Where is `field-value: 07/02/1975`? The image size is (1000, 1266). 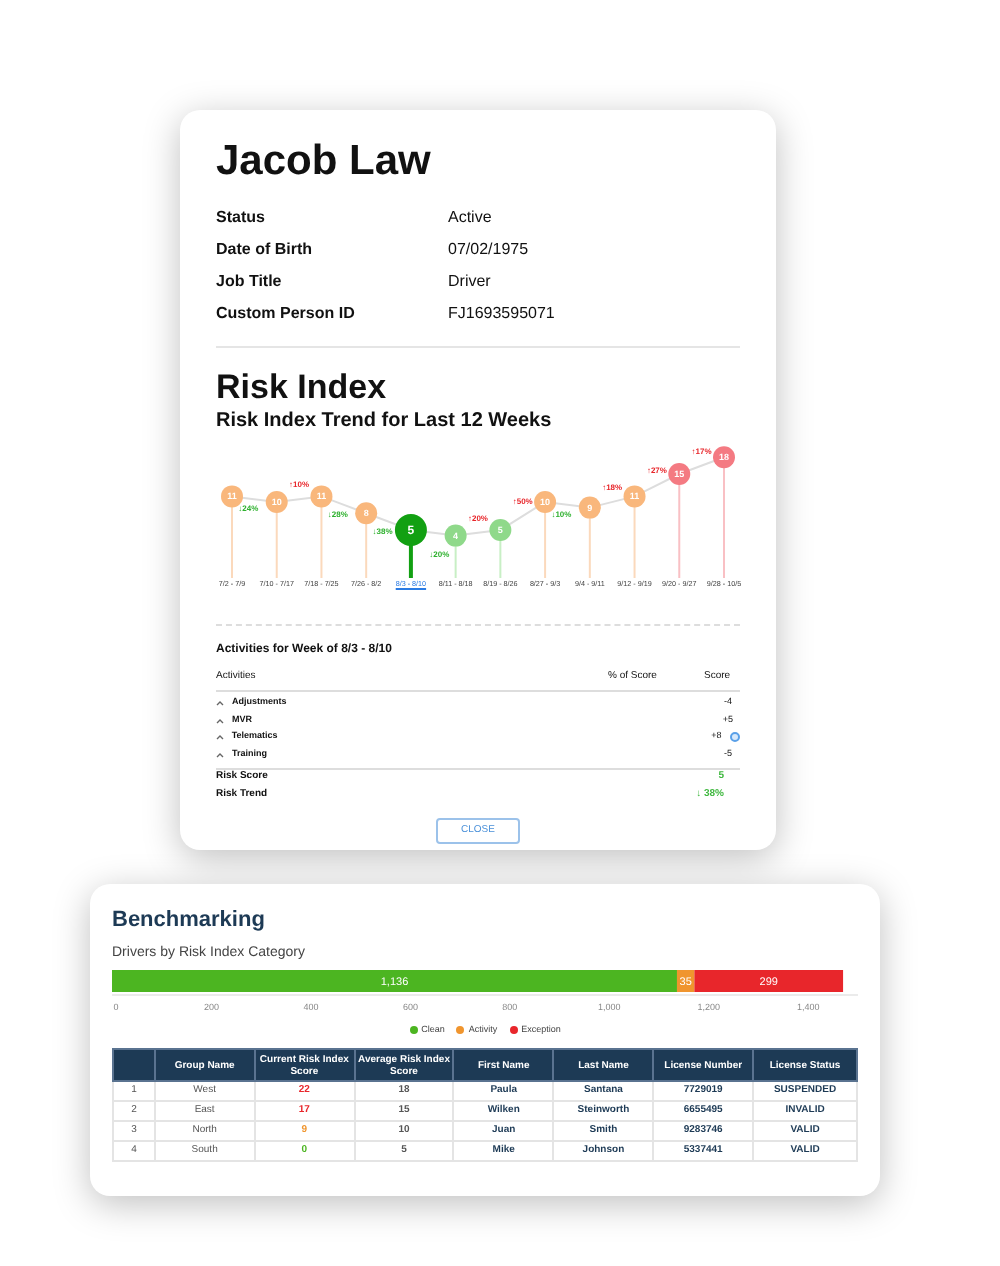
field-value: 07/02/1975 is located at coordinates (488, 250).